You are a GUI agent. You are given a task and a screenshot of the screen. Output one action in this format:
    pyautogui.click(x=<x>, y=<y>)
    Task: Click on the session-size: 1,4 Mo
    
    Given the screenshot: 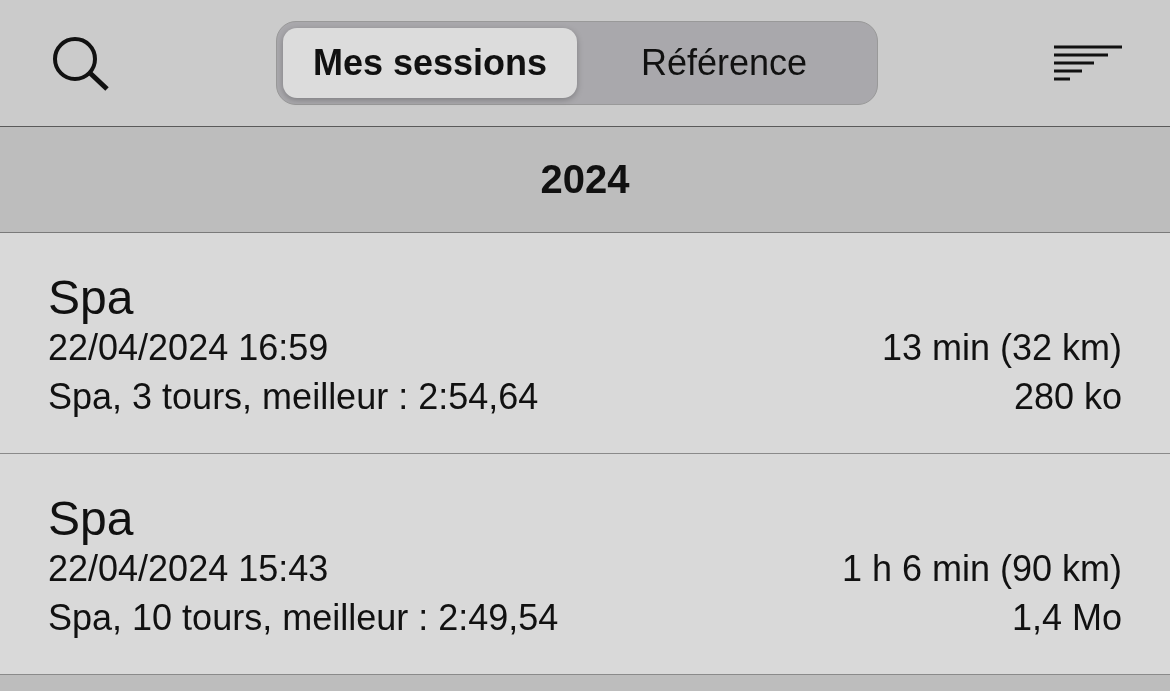 What is the action you would take?
    pyautogui.click(x=1066, y=618)
    